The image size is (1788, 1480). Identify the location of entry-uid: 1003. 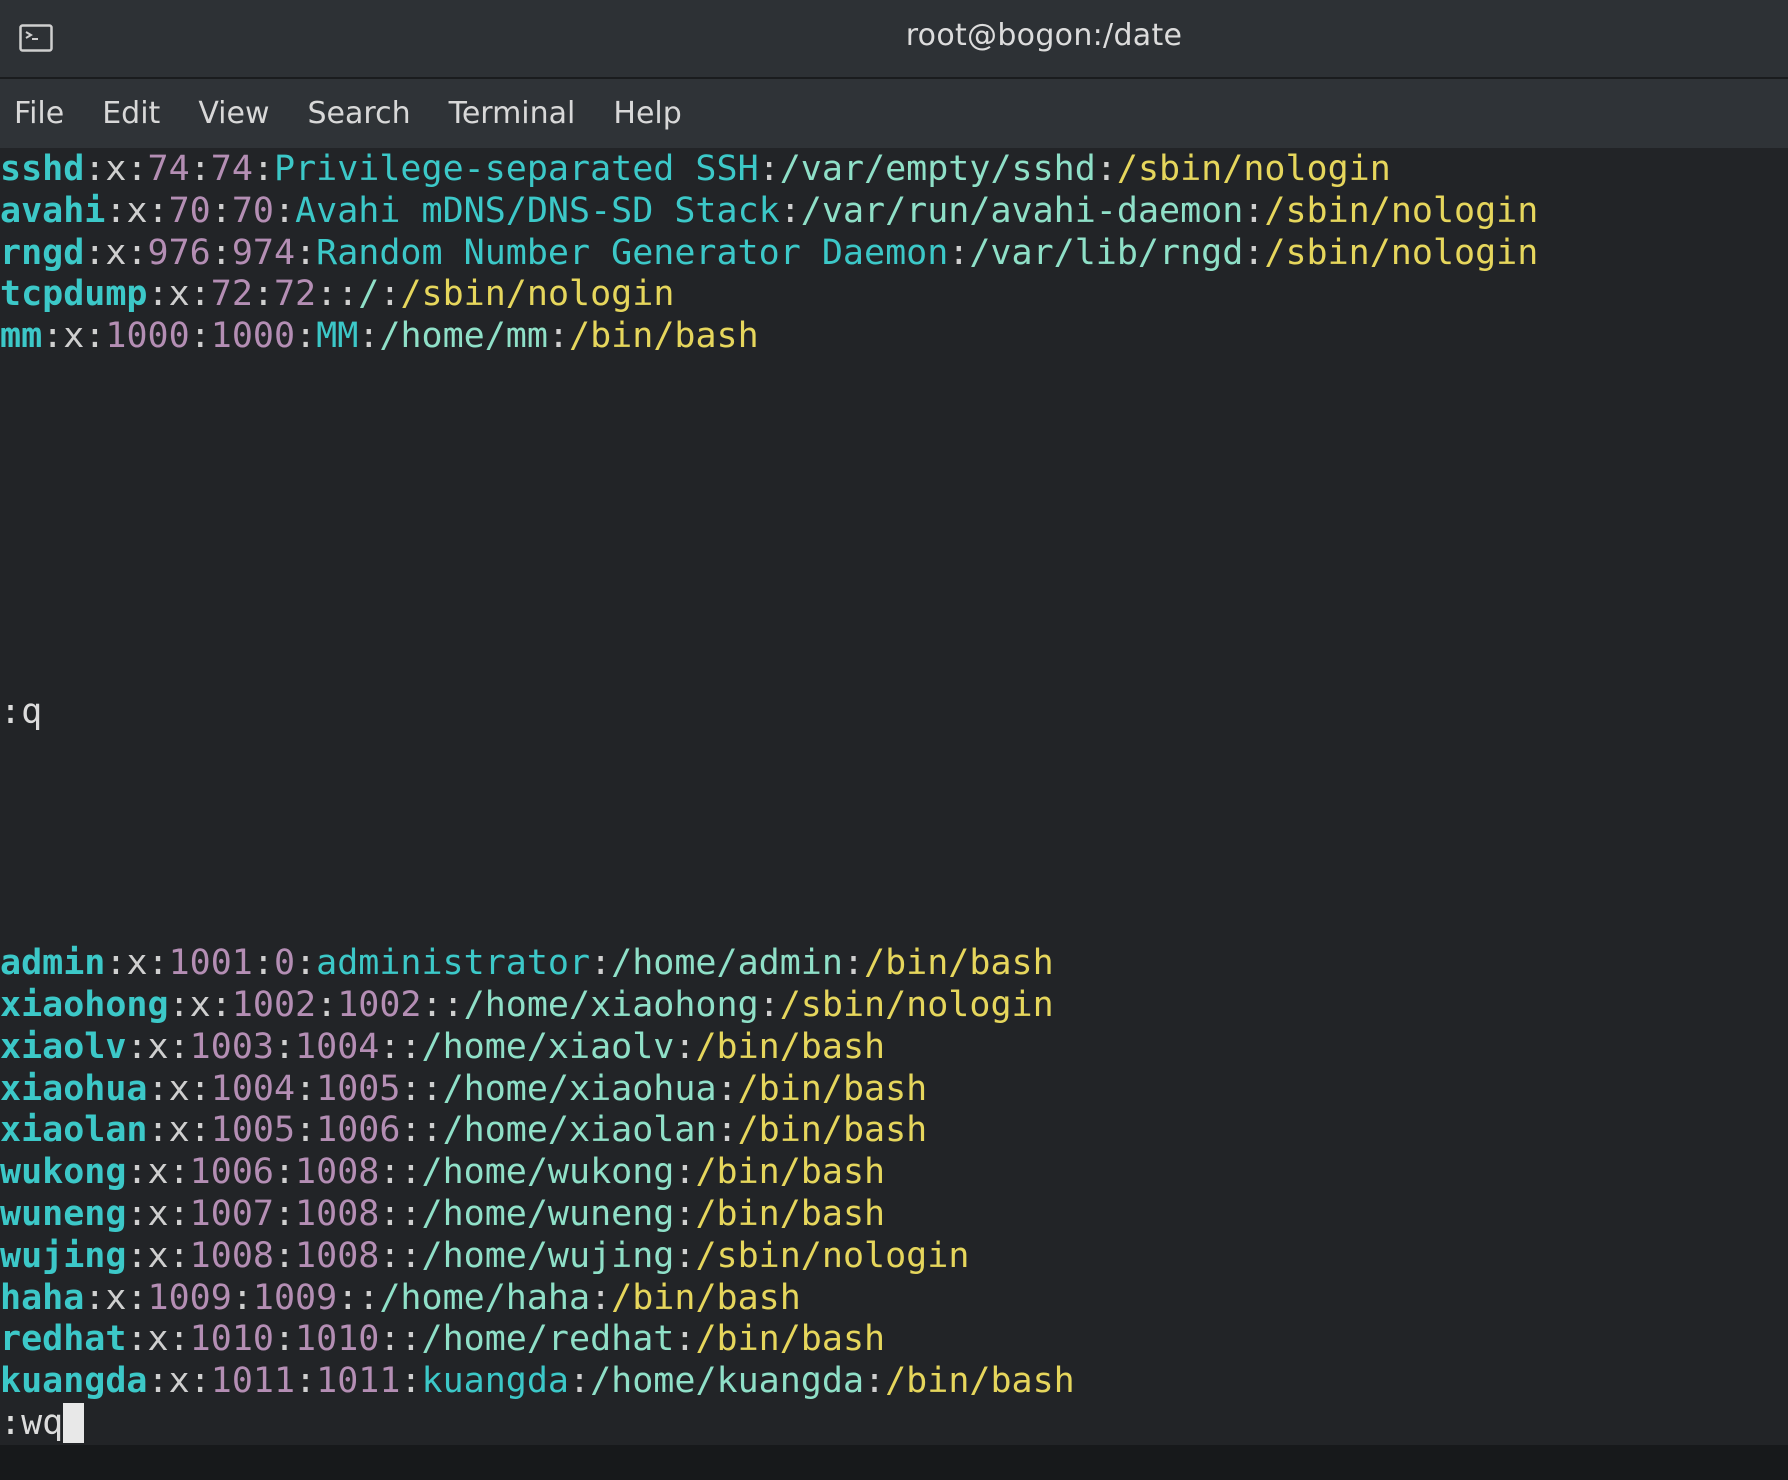
(231, 1046).